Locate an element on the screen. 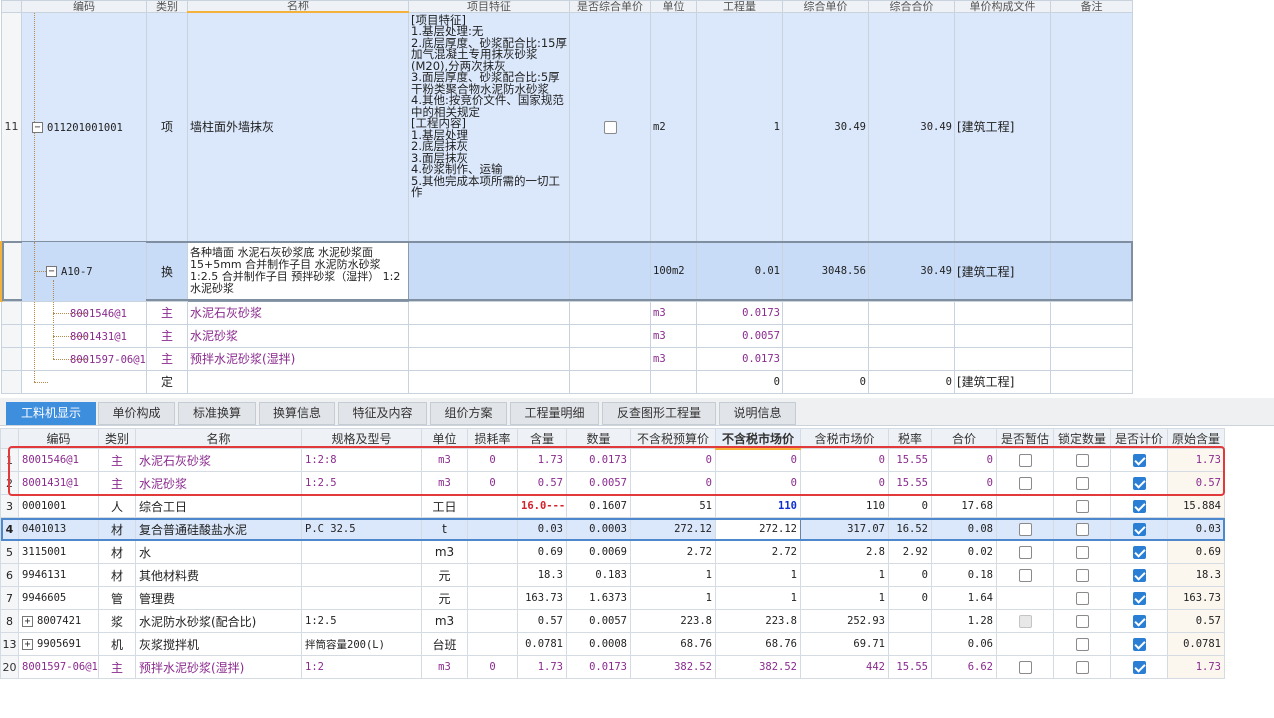  item-total: 30.49 is located at coordinates (911, 126).